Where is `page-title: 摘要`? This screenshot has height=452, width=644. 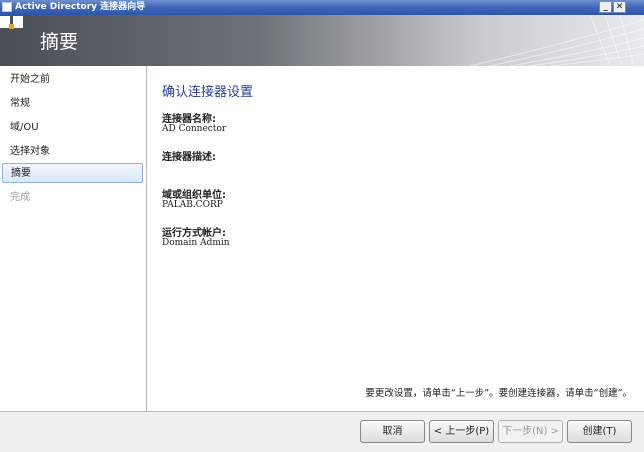 page-title: 摘要 is located at coordinates (59, 42).